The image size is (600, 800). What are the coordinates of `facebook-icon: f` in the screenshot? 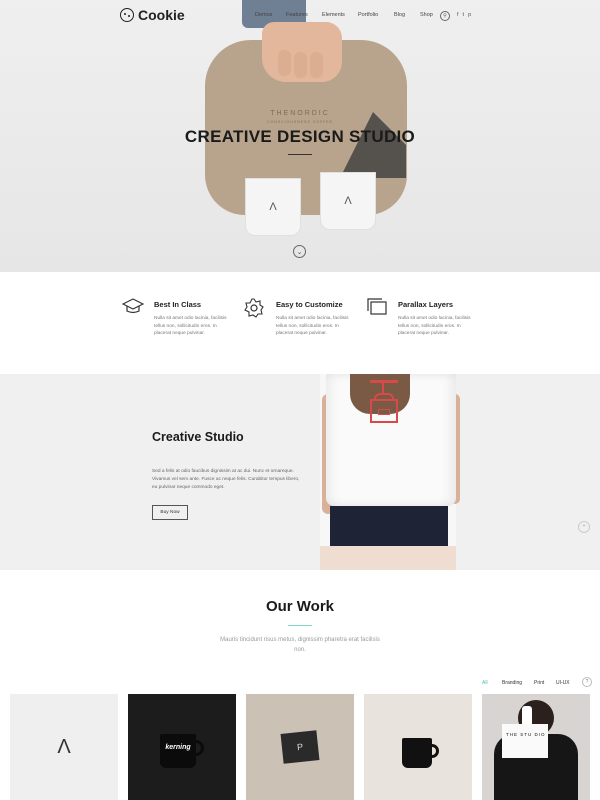 It's located at (458, 15).